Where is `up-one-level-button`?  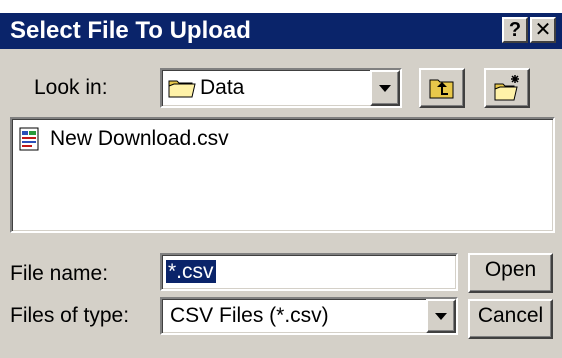
up-one-level-button is located at coordinates (442, 88).